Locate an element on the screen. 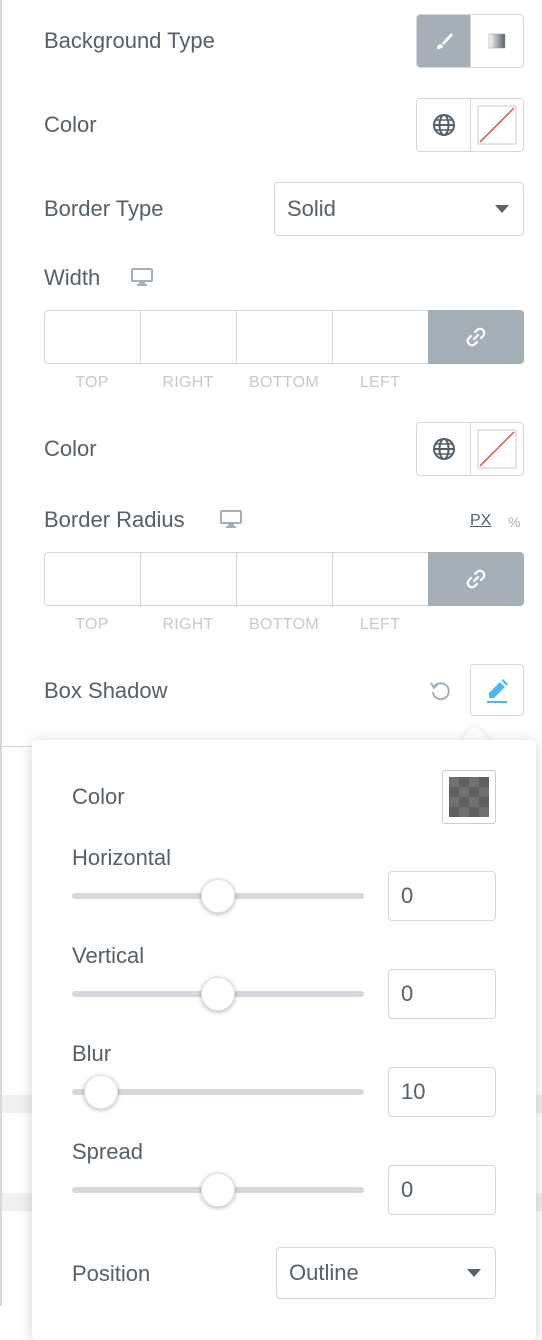 The width and height of the screenshot is (542, 1340). horizontal-slider-handle is located at coordinates (218, 896).